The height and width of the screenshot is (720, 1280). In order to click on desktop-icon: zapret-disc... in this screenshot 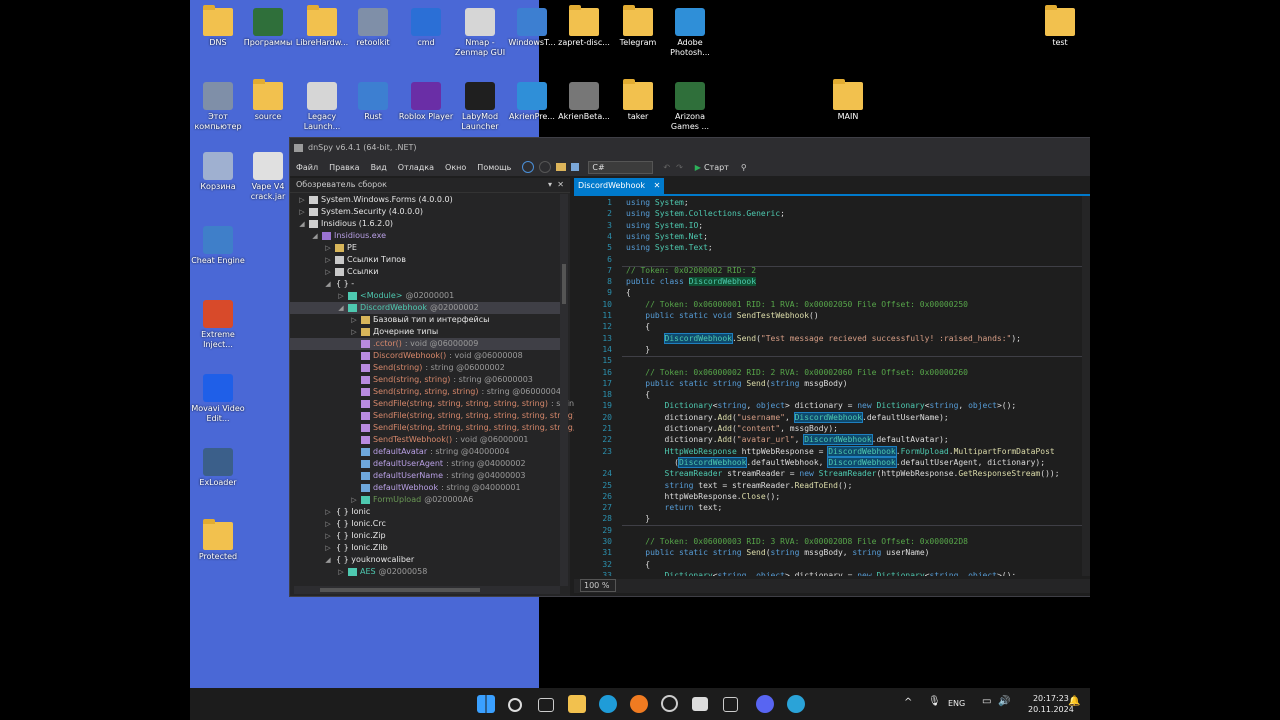, I will do `click(584, 26)`.